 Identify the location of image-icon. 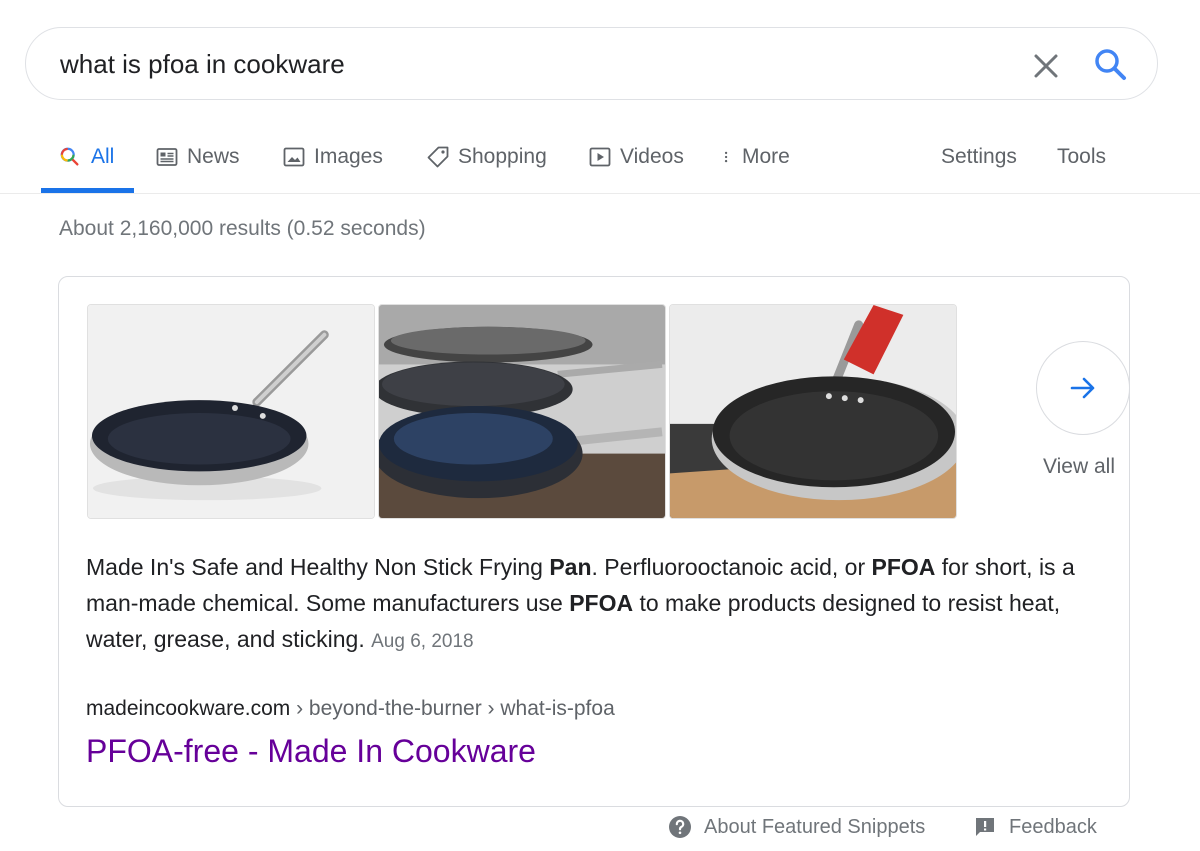
(294, 157).